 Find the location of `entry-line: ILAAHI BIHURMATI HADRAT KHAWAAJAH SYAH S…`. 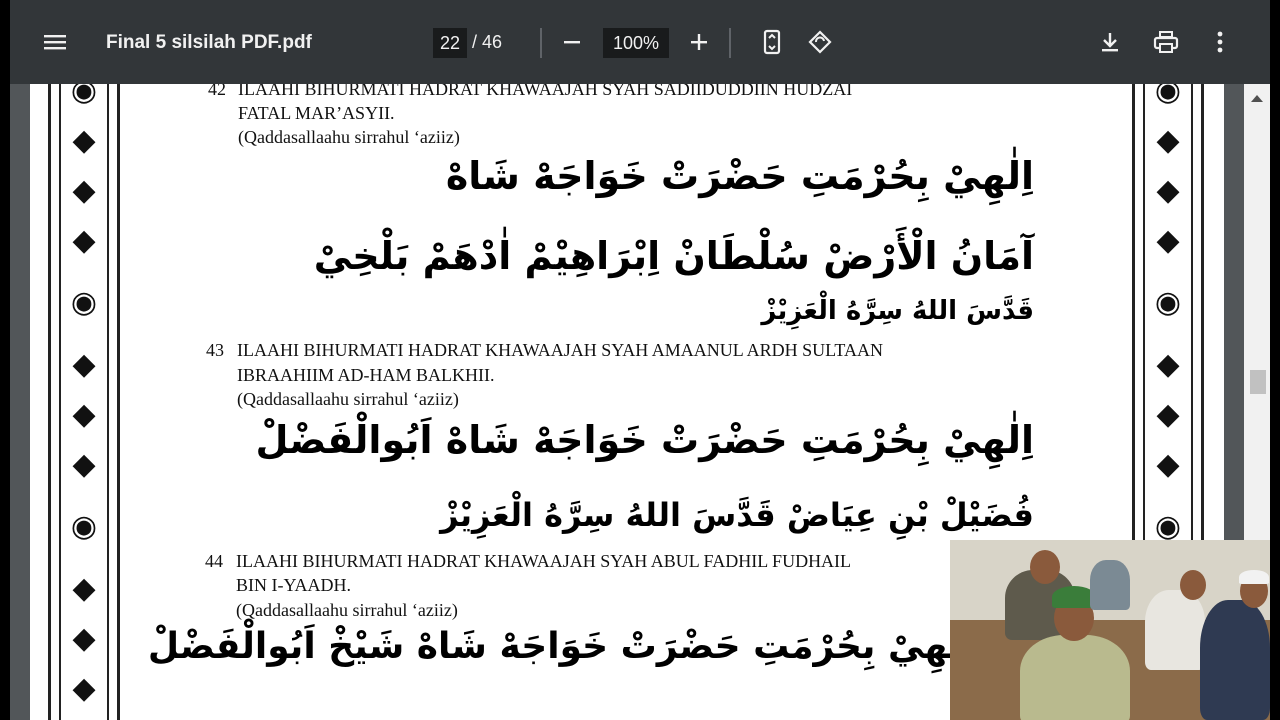

entry-line: ILAAHI BIHURMATI HADRAT KHAWAAJAH SYAH S… is located at coordinates (545, 91).